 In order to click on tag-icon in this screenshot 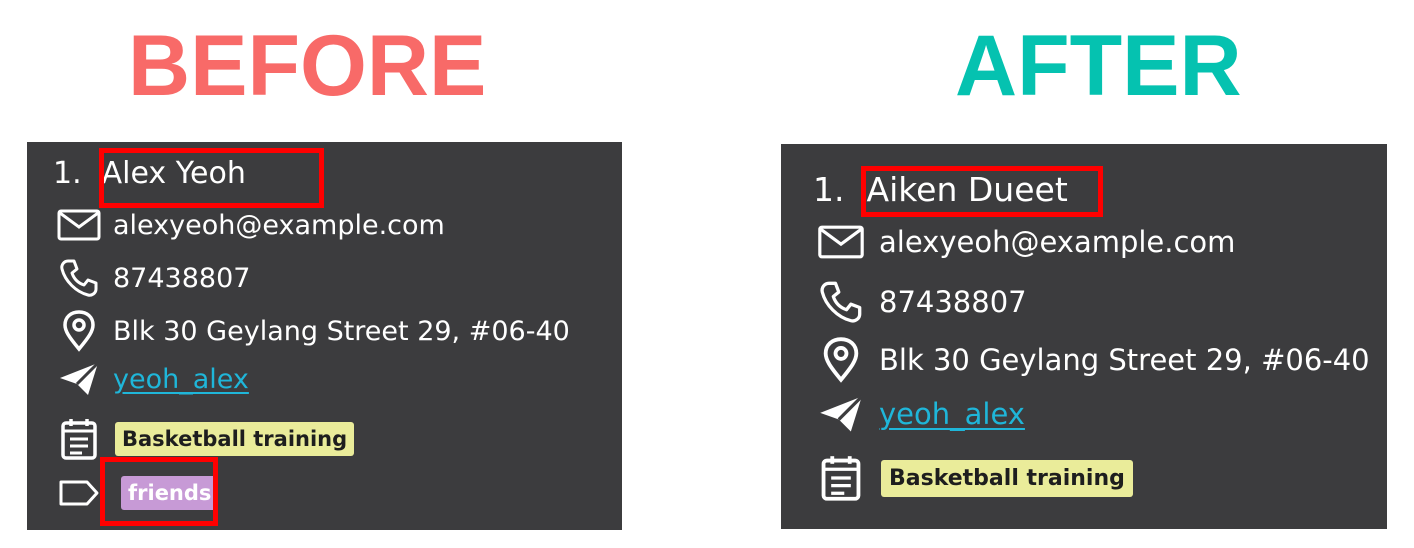, I will do `click(79, 493)`.